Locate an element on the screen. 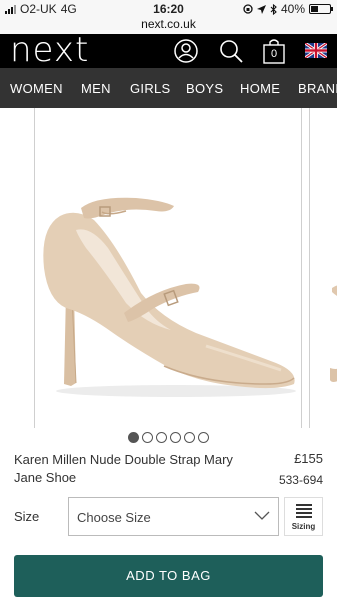  size-label: Size is located at coordinates (27, 516).